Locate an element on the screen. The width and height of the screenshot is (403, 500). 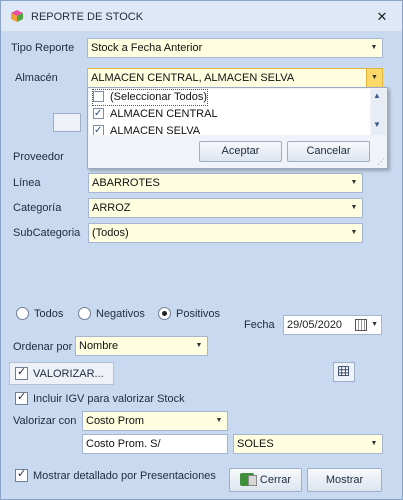
incluir-igv-checkbox is located at coordinates (21, 397).